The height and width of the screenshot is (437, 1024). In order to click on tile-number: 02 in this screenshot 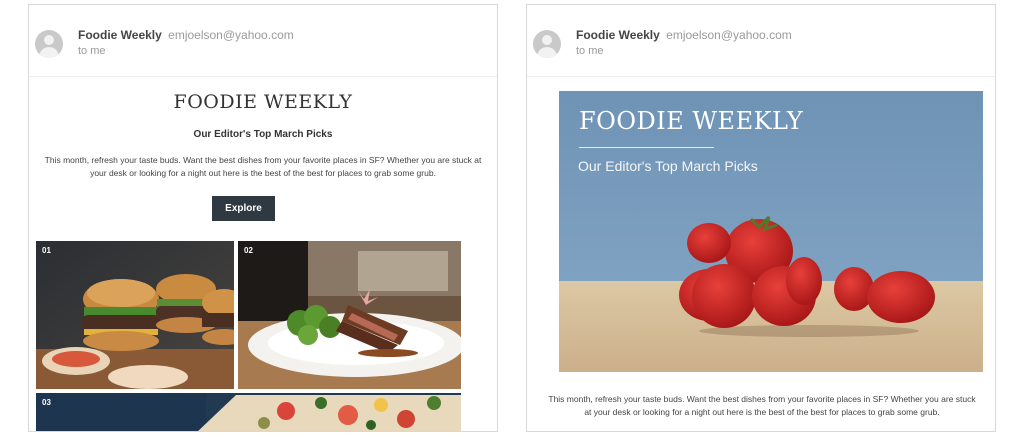, I will do `click(248, 250)`.